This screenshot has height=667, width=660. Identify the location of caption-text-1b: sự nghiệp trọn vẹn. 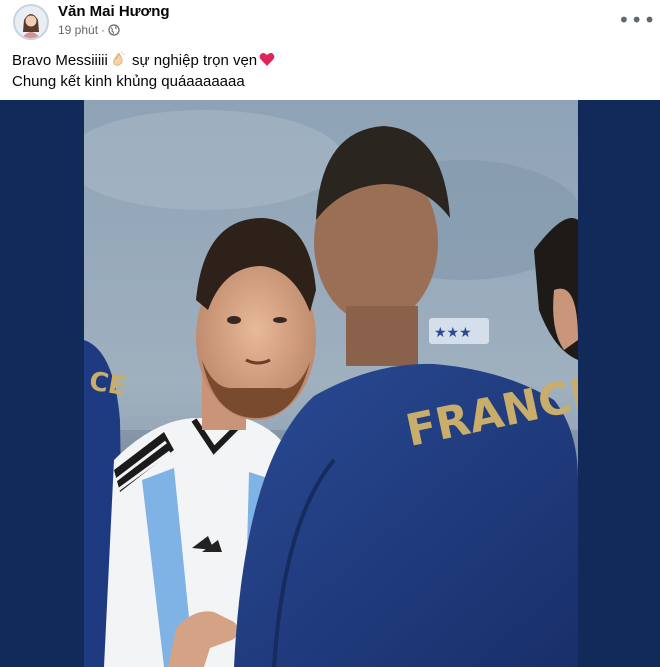
(195, 60).